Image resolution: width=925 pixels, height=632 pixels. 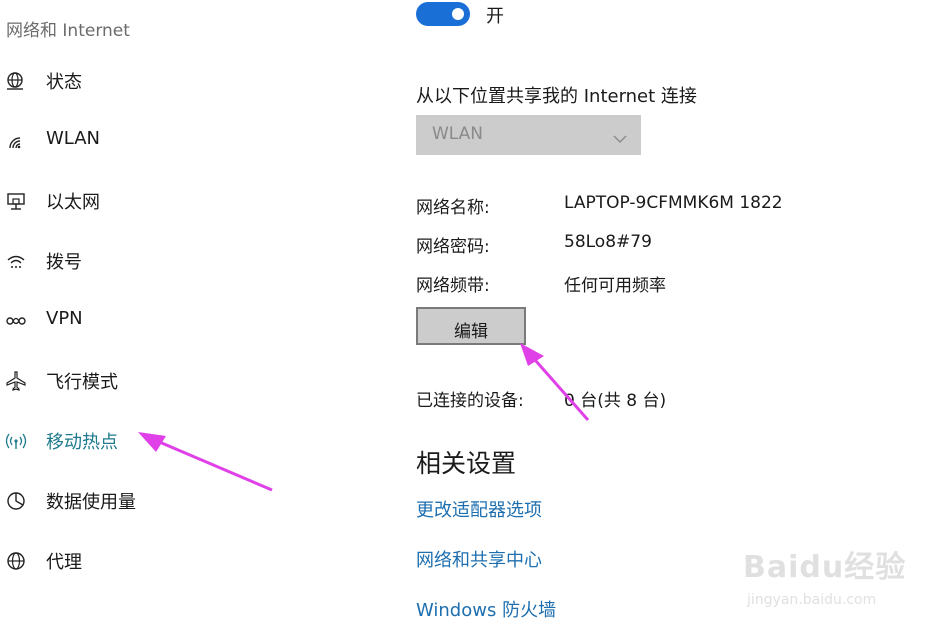 I want to click on baidu-jingyan-watermark: Baidu经验 jingyan.baidu.com, so click(x=823, y=573).